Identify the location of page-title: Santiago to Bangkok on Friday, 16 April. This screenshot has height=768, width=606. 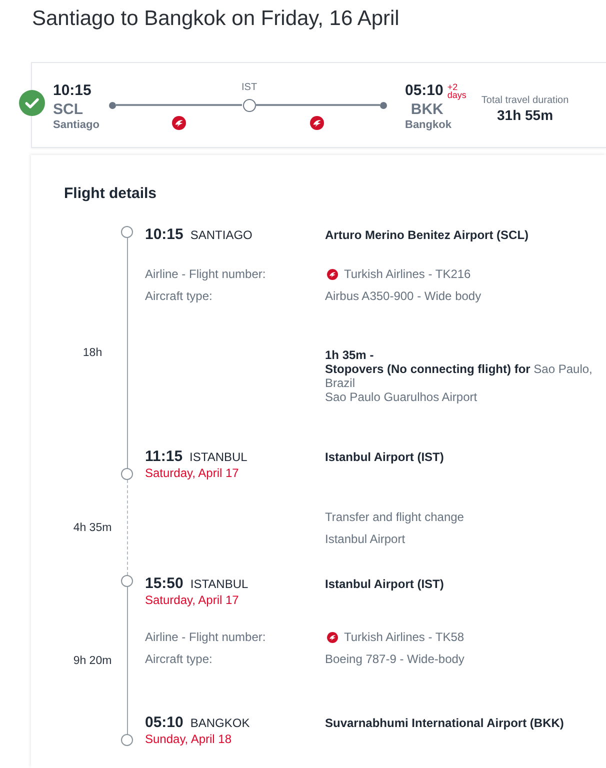
(216, 19).